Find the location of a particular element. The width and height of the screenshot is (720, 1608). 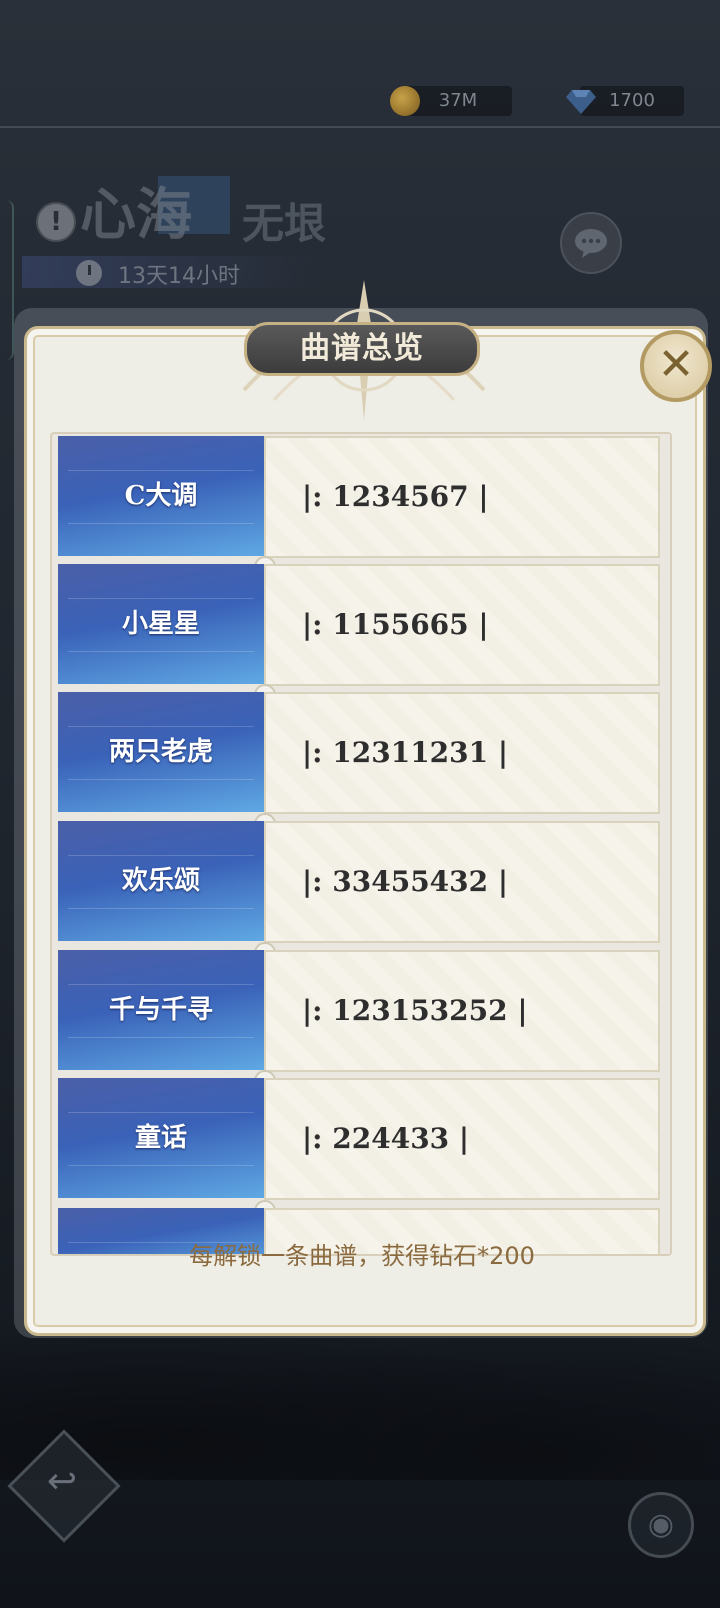

score-row-2: 小星星 |: 1155665 | is located at coordinates (361, 622).